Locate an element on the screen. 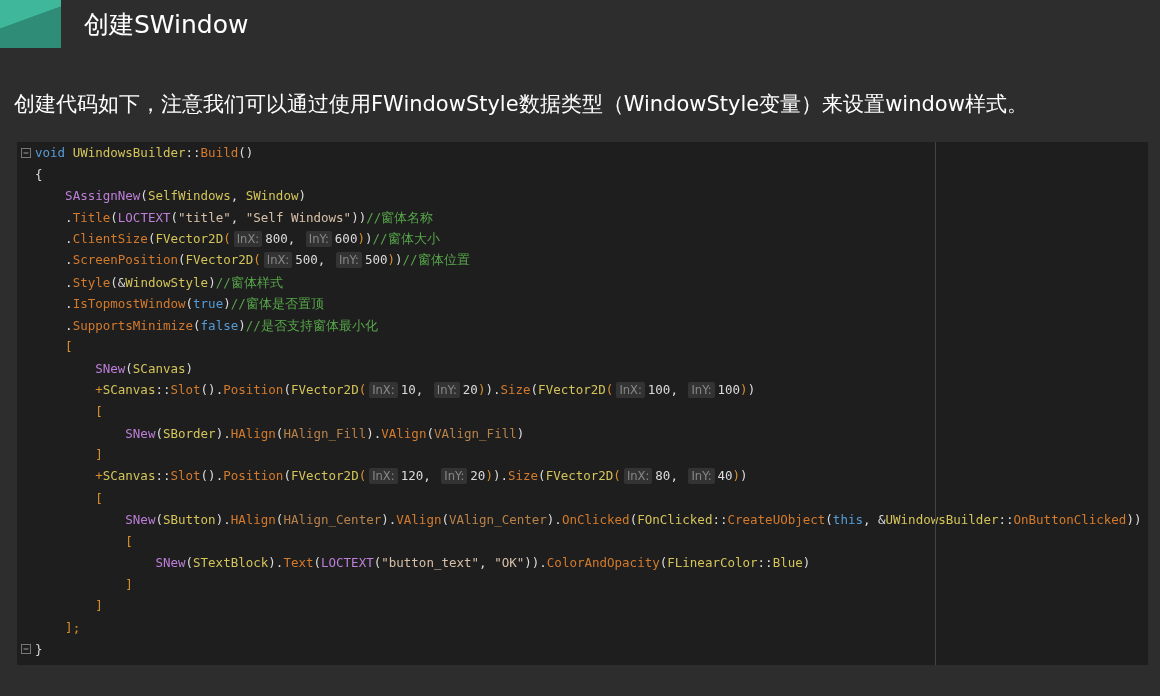  code-line: +SCanvas::Slot().Position(FVector2D( InX: 10, InY: 20)).Size(FVector2D( InX: 100, InY: 100)) is located at coordinates (425, 391).